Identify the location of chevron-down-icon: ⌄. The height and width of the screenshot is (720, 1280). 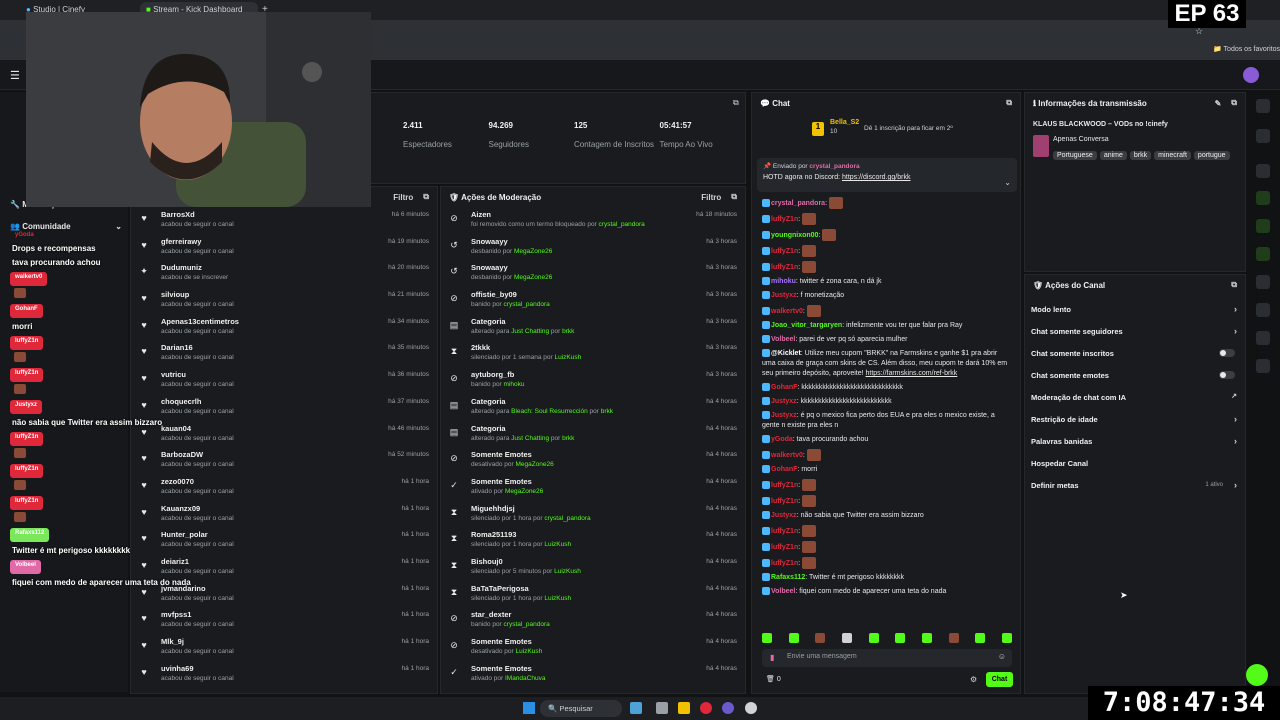
(1007, 182).